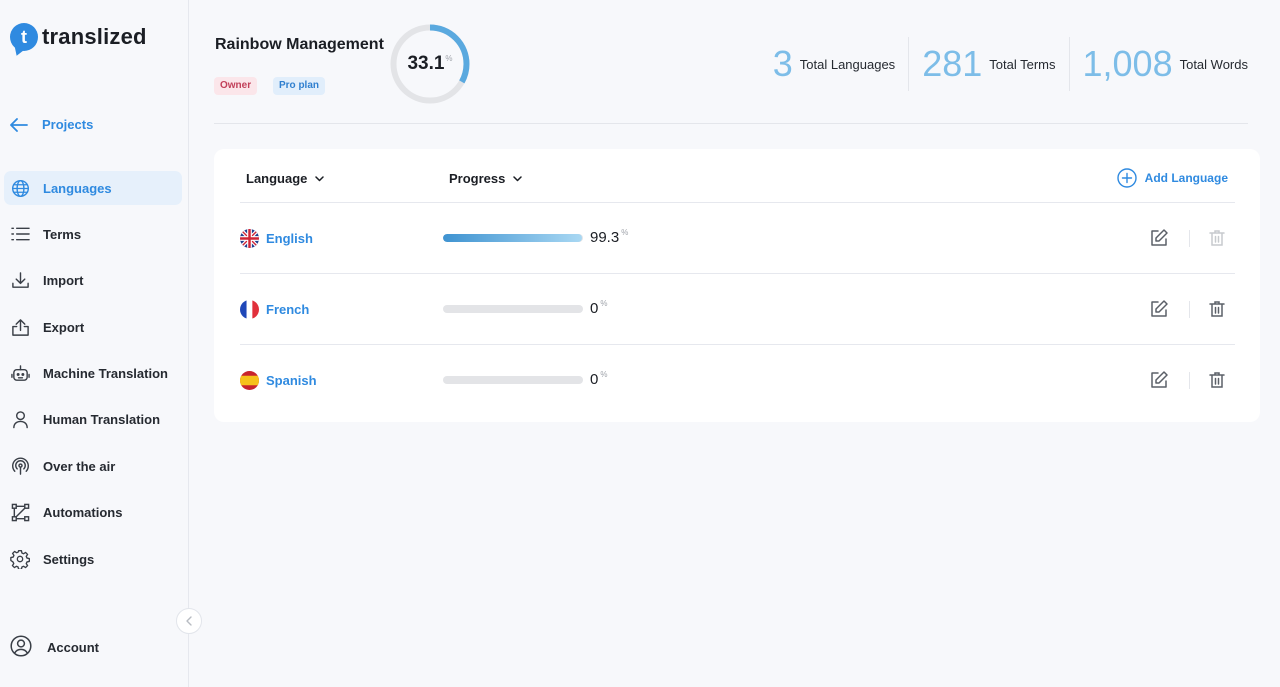 This screenshot has width=1280, height=687. What do you see at coordinates (73, 647) in the screenshot?
I see `account-label: Account` at bounding box center [73, 647].